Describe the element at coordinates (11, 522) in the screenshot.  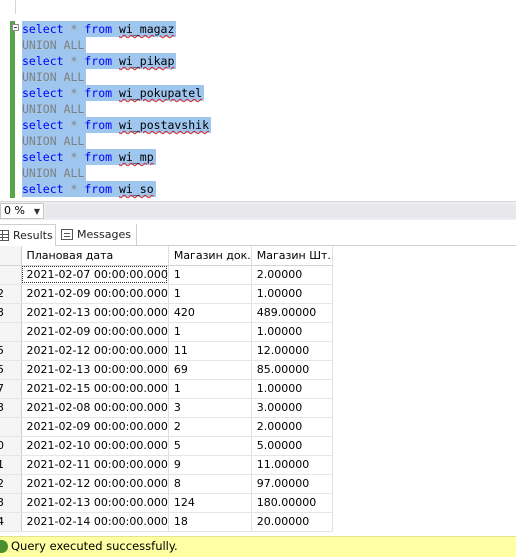
I see `row-number: 4` at that location.